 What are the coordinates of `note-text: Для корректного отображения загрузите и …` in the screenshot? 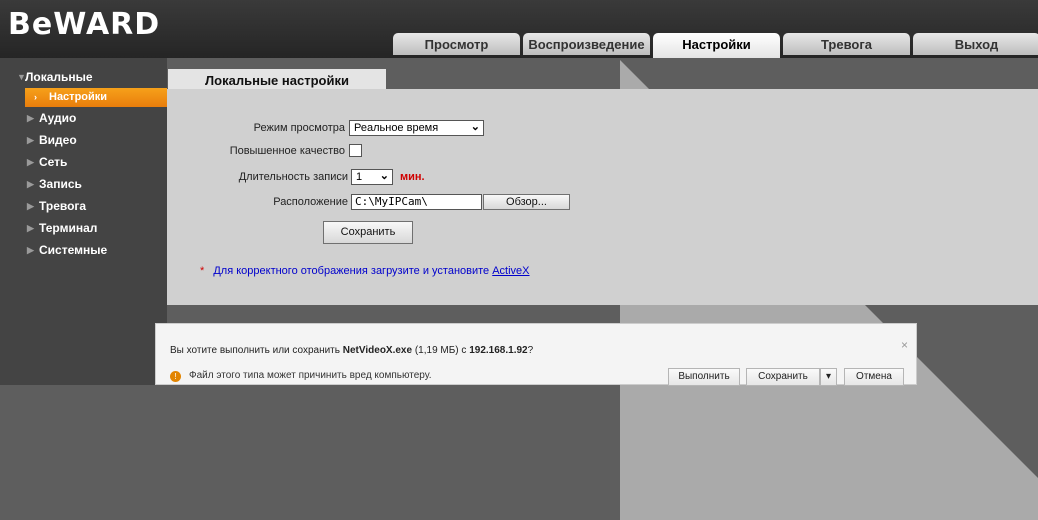 It's located at (353, 271).